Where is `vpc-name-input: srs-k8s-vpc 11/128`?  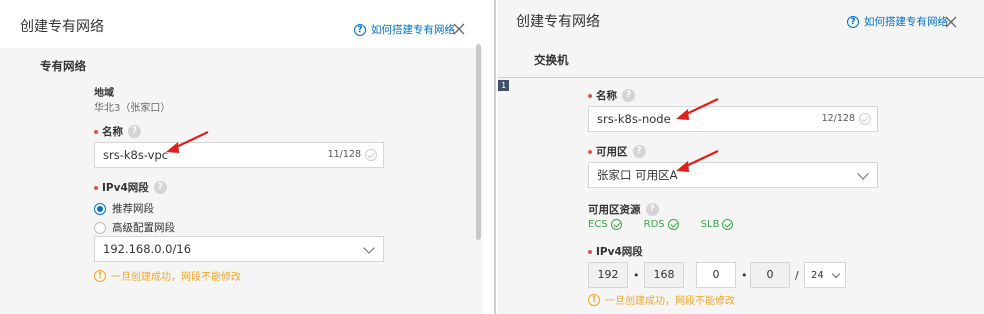
vpc-name-input: srs-k8s-vpc 11/128 is located at coordinates (239, 155).